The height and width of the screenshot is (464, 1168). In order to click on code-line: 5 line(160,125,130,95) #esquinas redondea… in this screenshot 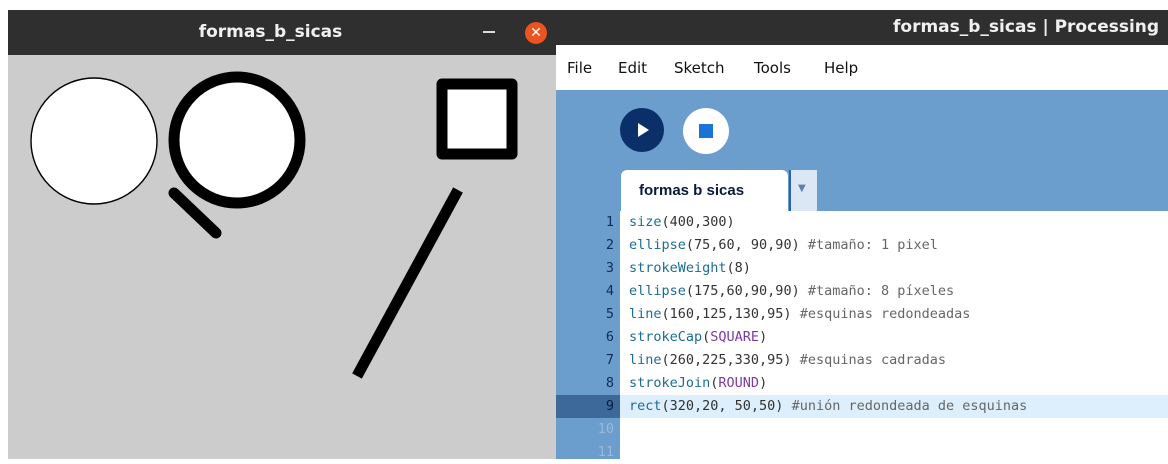, I will do `click(862, 314)`.